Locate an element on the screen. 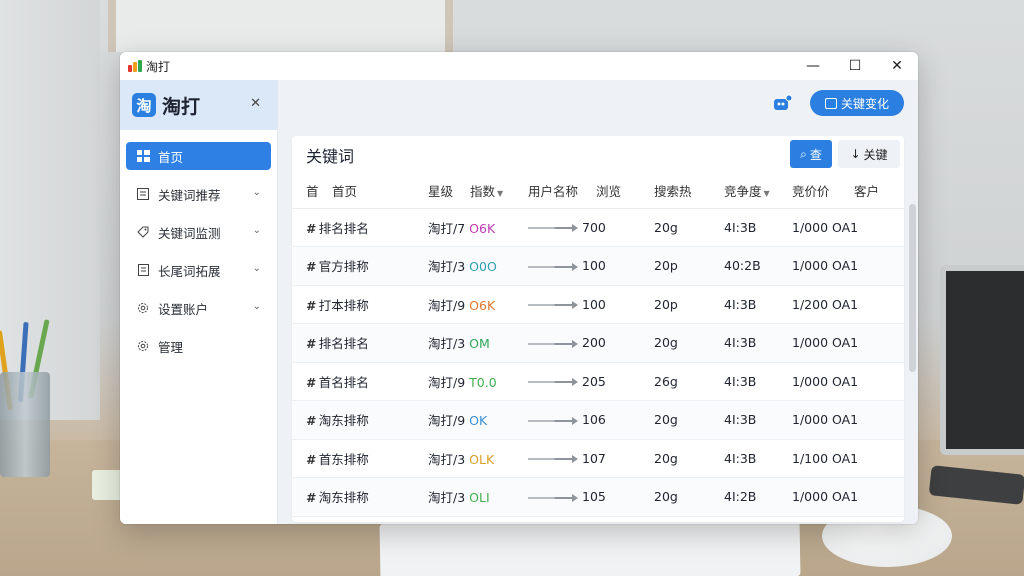  background-wall is located at coordinates (50, 210).